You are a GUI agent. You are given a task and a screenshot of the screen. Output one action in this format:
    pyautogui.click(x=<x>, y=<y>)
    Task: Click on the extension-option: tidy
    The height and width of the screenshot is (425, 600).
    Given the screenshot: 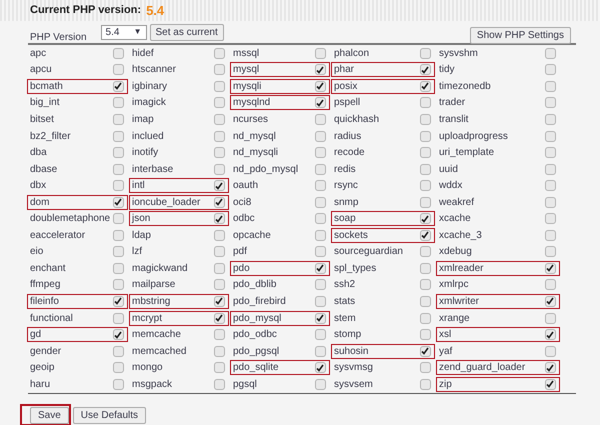 What is the action you would take?
    pyautogui.click(x=498, y=70)
    